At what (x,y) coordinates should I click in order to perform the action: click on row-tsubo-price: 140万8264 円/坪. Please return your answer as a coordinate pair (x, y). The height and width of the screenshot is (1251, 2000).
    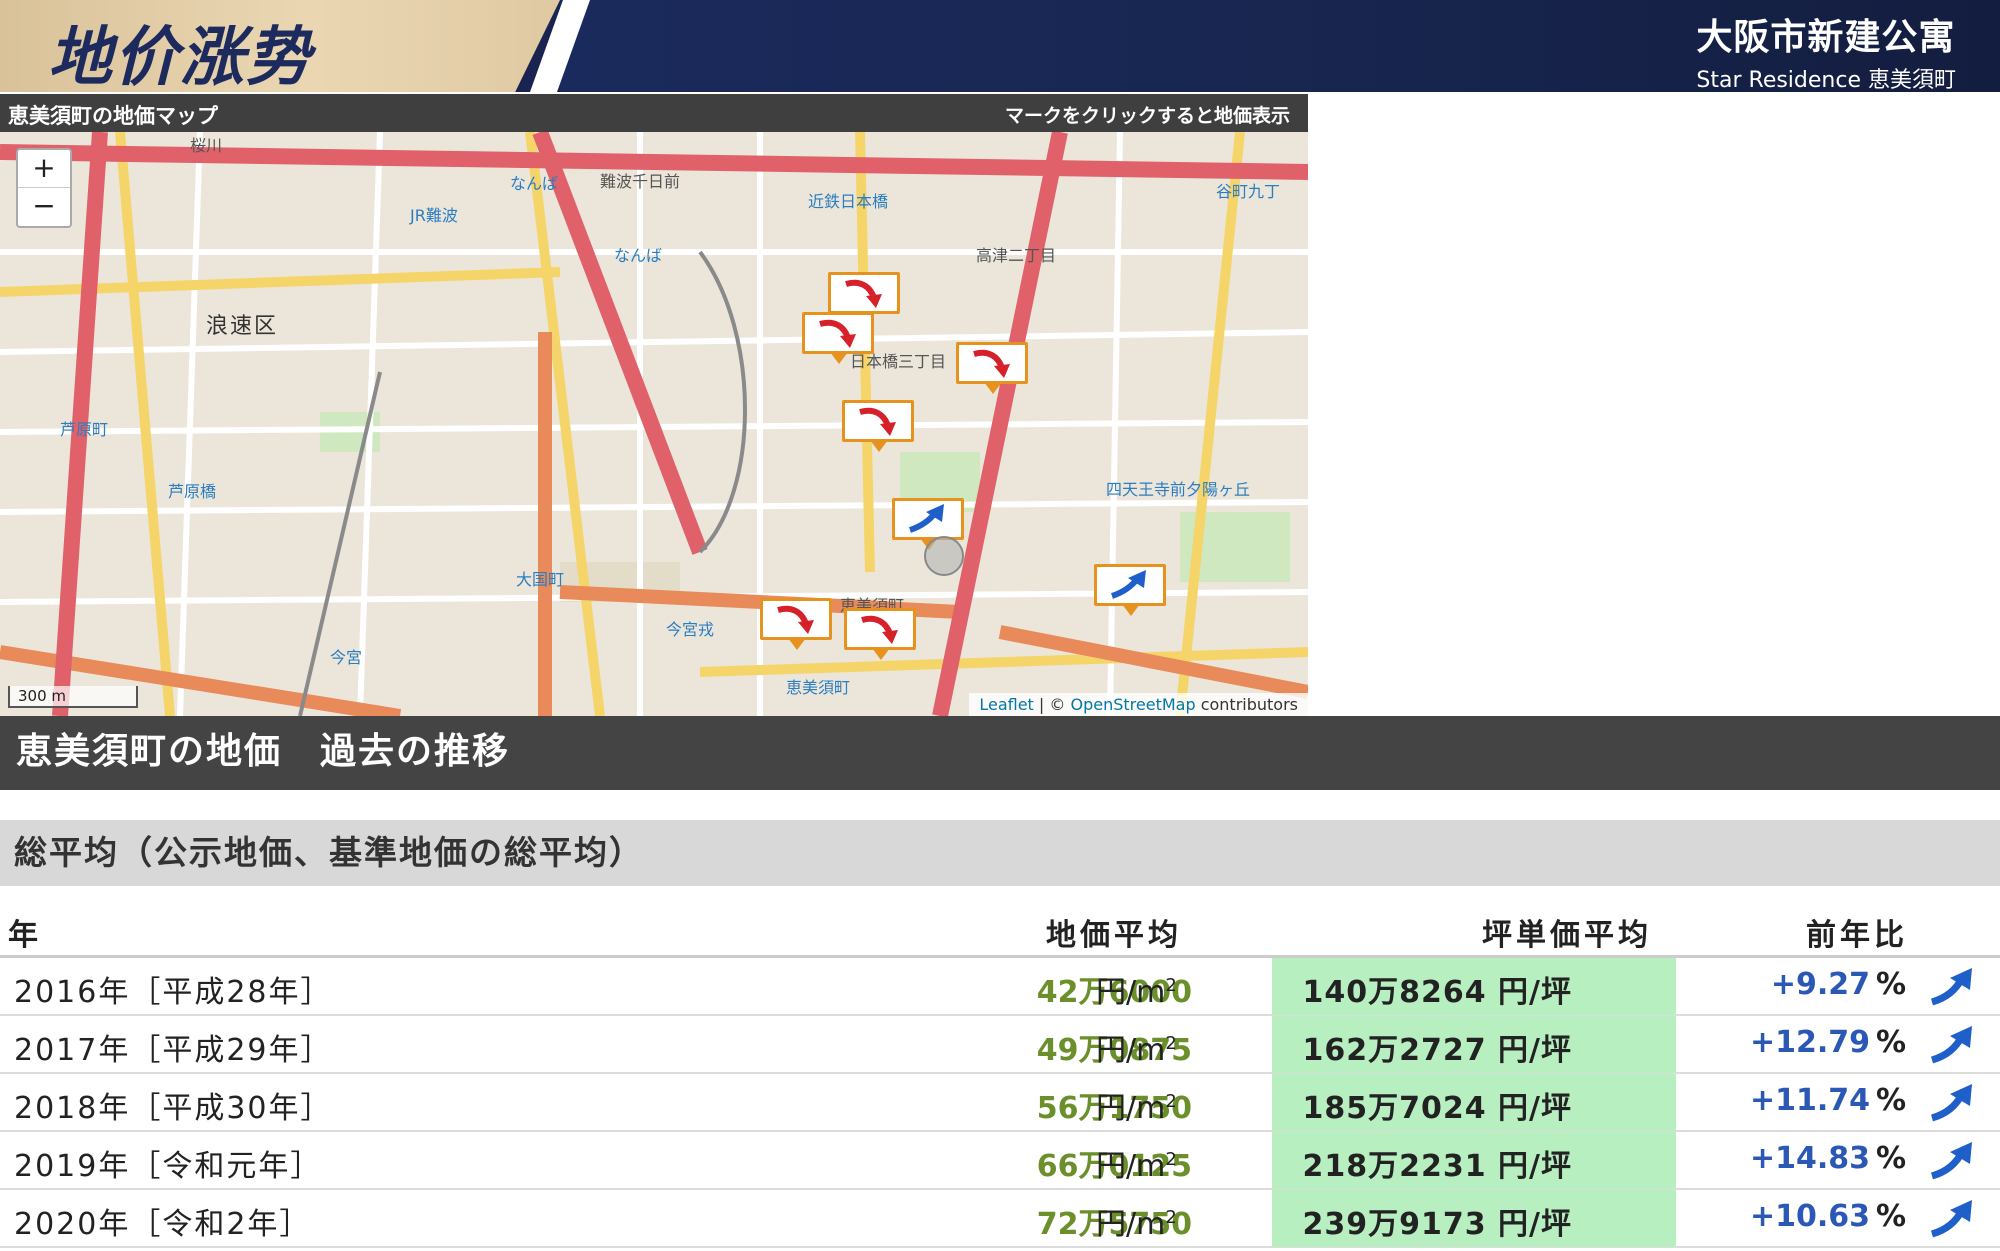
    Looking at the image, I should click on (1437, 989).